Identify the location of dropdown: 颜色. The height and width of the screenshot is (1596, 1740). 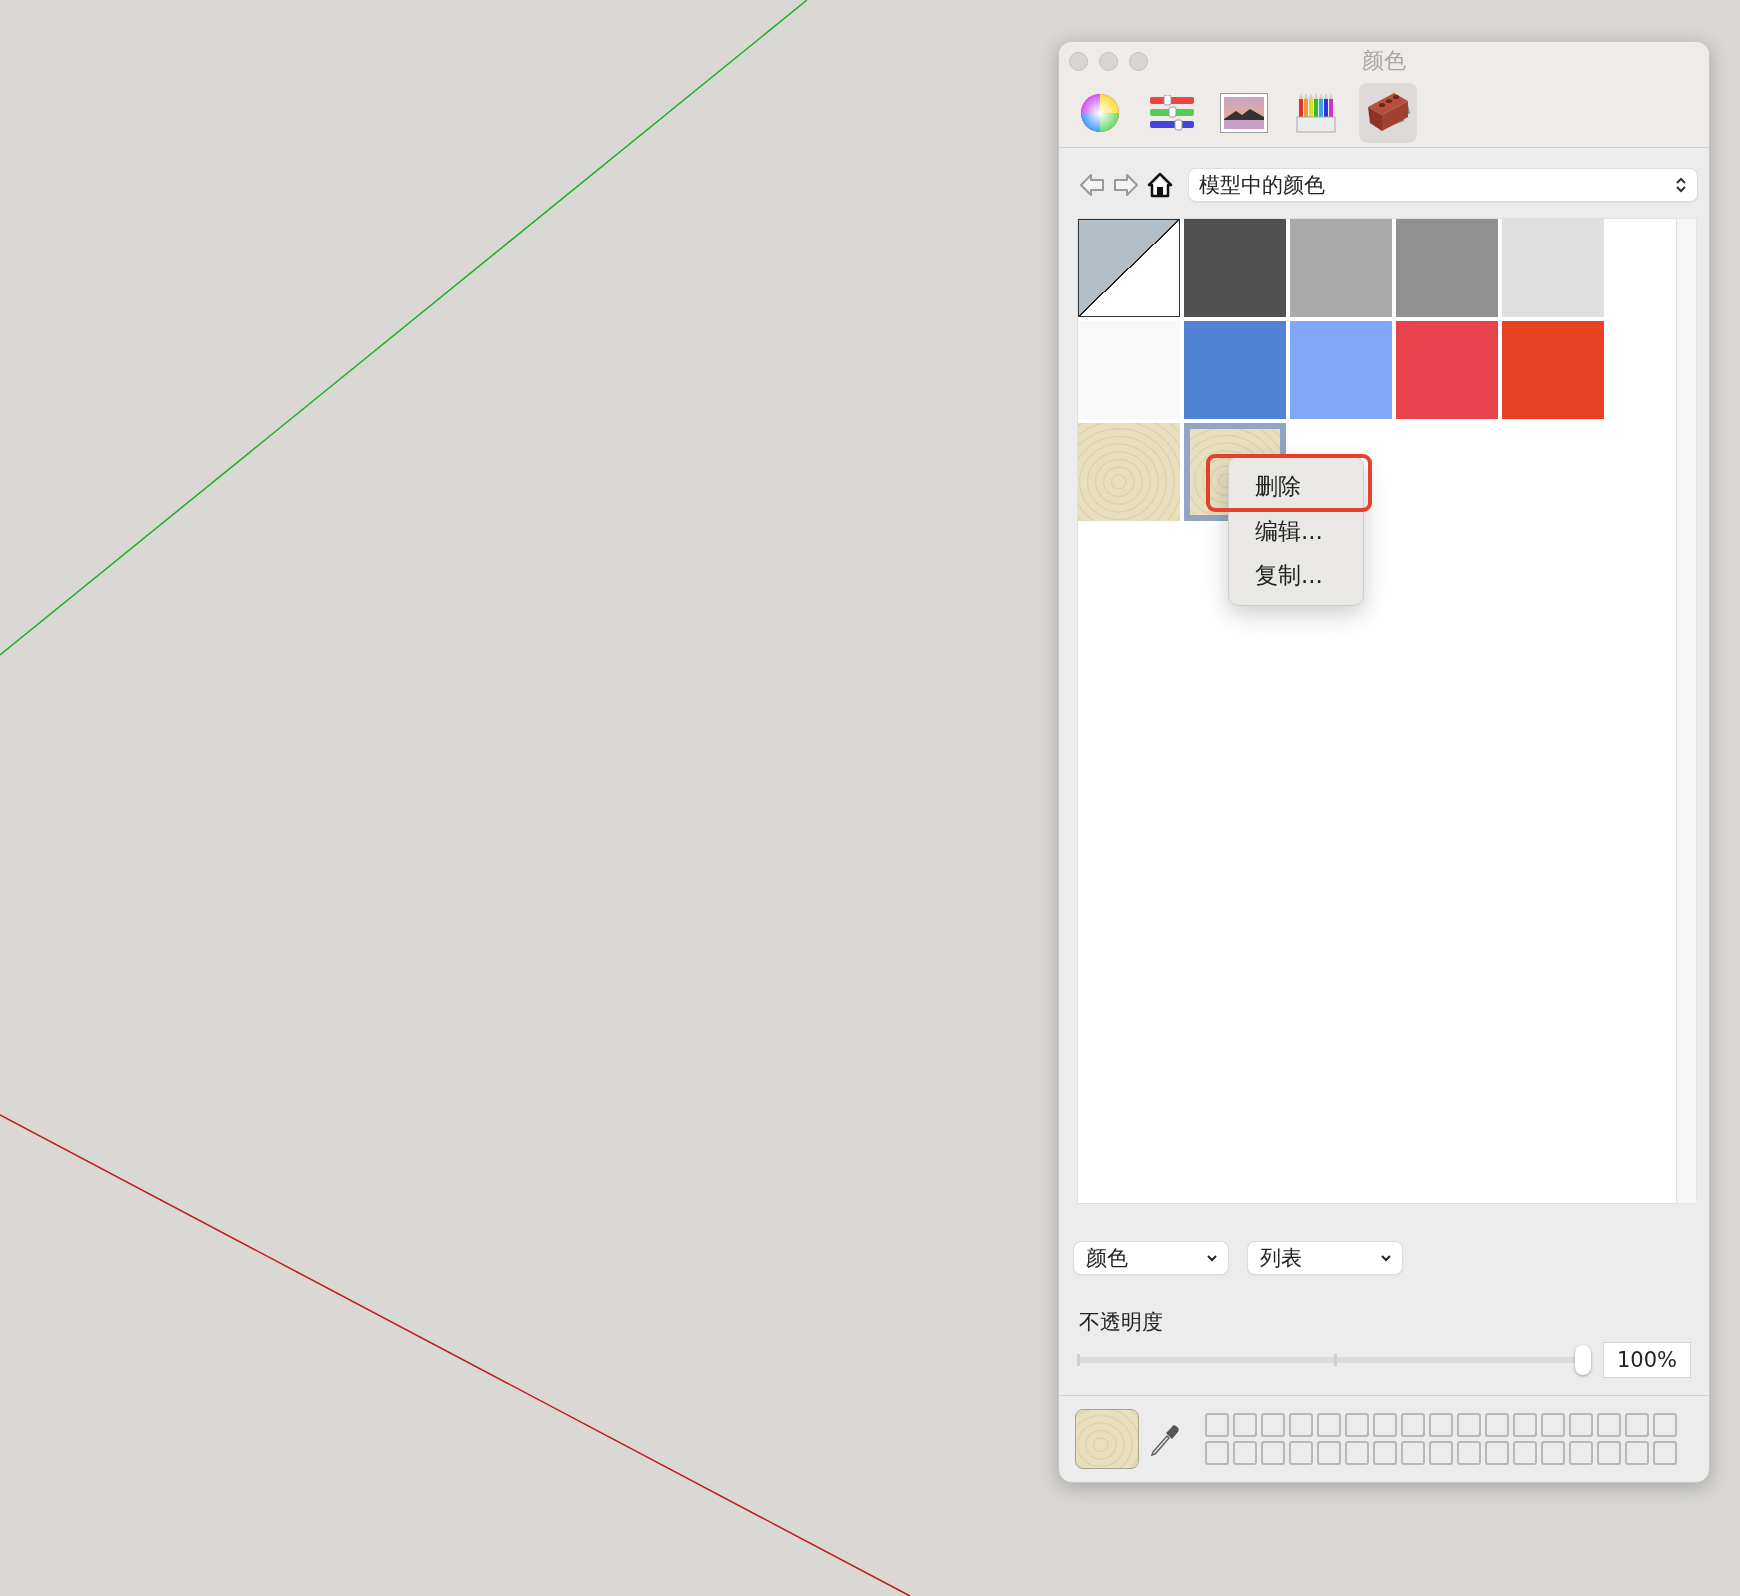
(1151, 1258).